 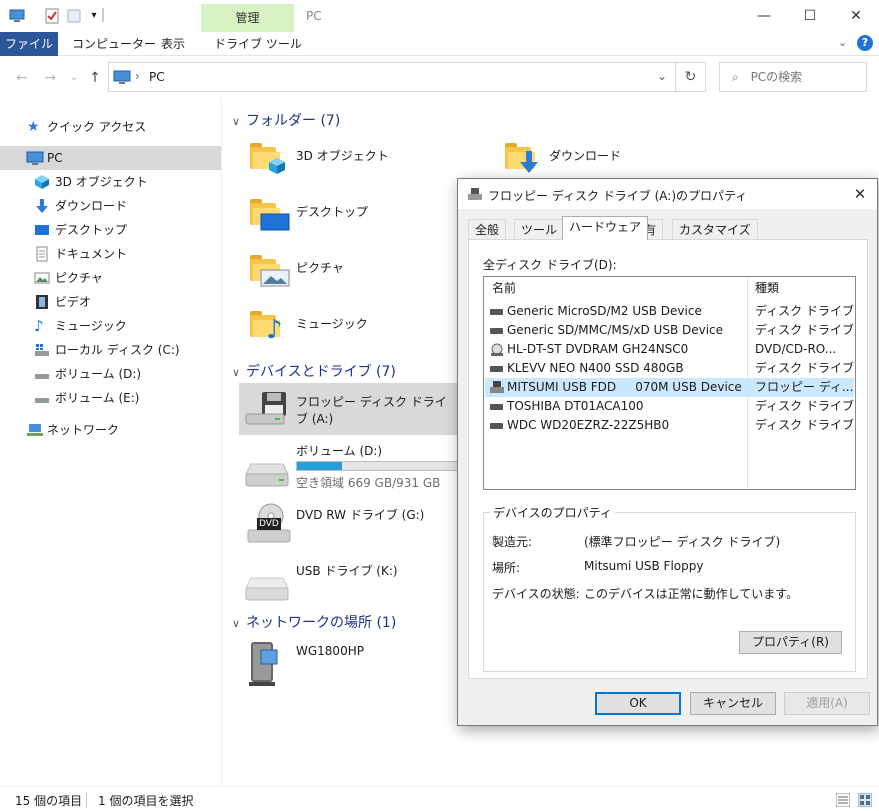 What do you see at coordinates (330, 651) in the screenshot?
I see `device-label: WG1800HP` at bounding box center [330, 651].